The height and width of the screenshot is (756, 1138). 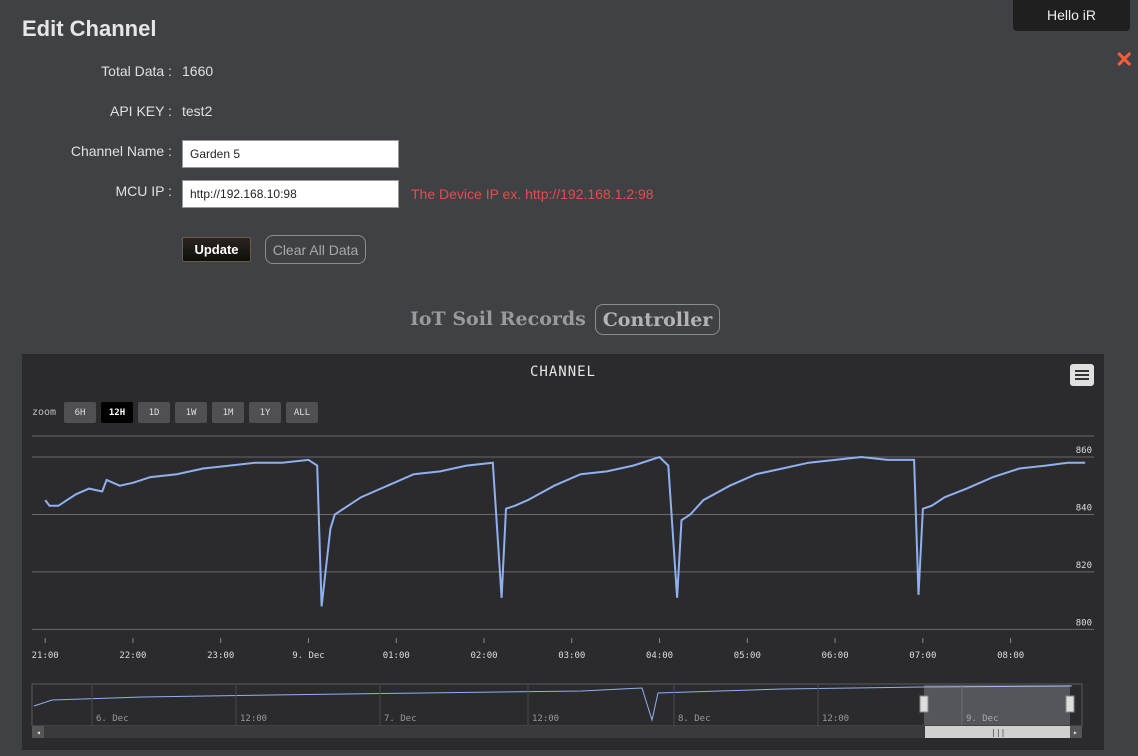 I want to click on total-data-value: 1660, so click(x=198, y=71).